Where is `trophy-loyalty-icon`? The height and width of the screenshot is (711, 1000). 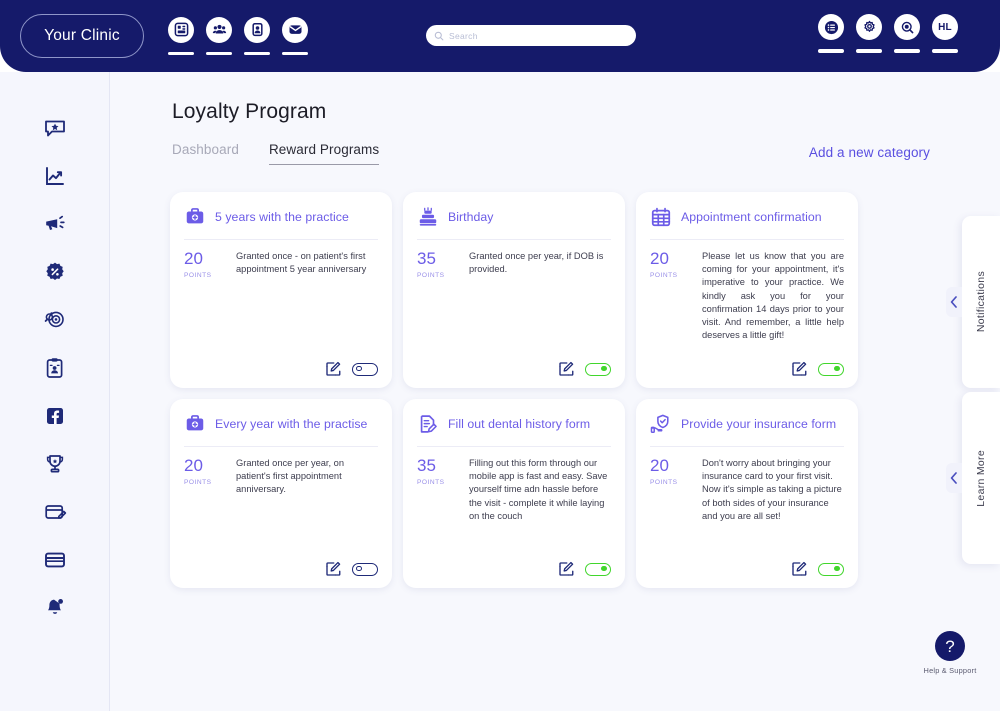 trophy-loyalty-icon is located at coordinates (54, 464).